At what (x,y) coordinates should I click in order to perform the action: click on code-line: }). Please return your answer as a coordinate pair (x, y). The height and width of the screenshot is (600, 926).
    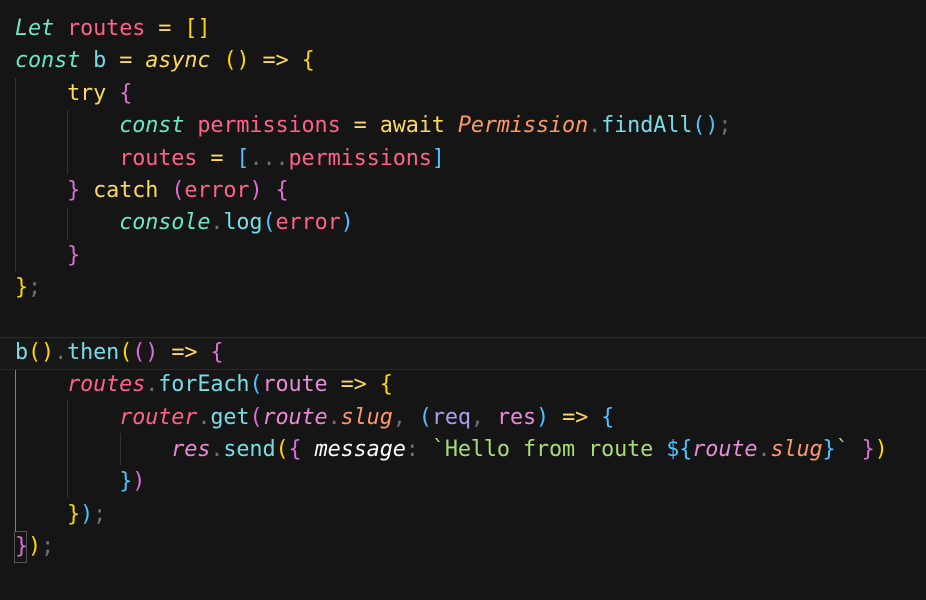
    Looking at the image, I should click on (451, 482).